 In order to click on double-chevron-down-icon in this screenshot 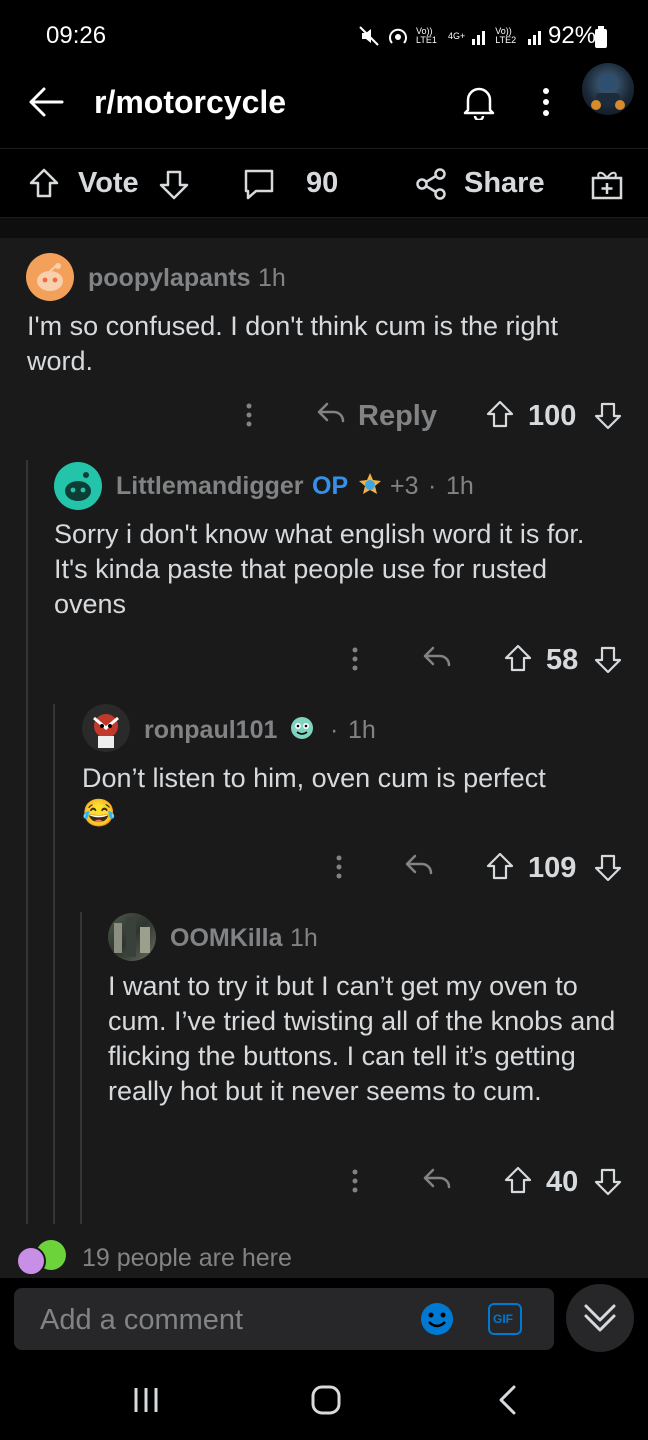, I will do `click(600, 1318)`.